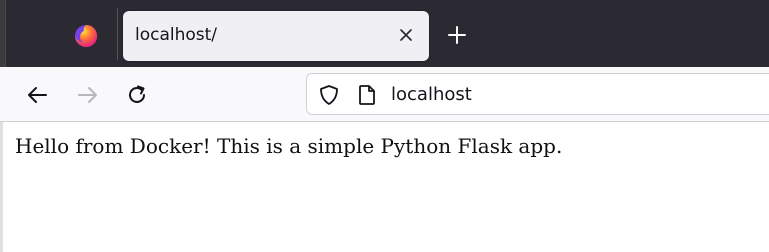 The image size is (769, 252). Describe the element at coordinates (37, 95) in the screenshot. I see `arrow-left-icon` at that location.